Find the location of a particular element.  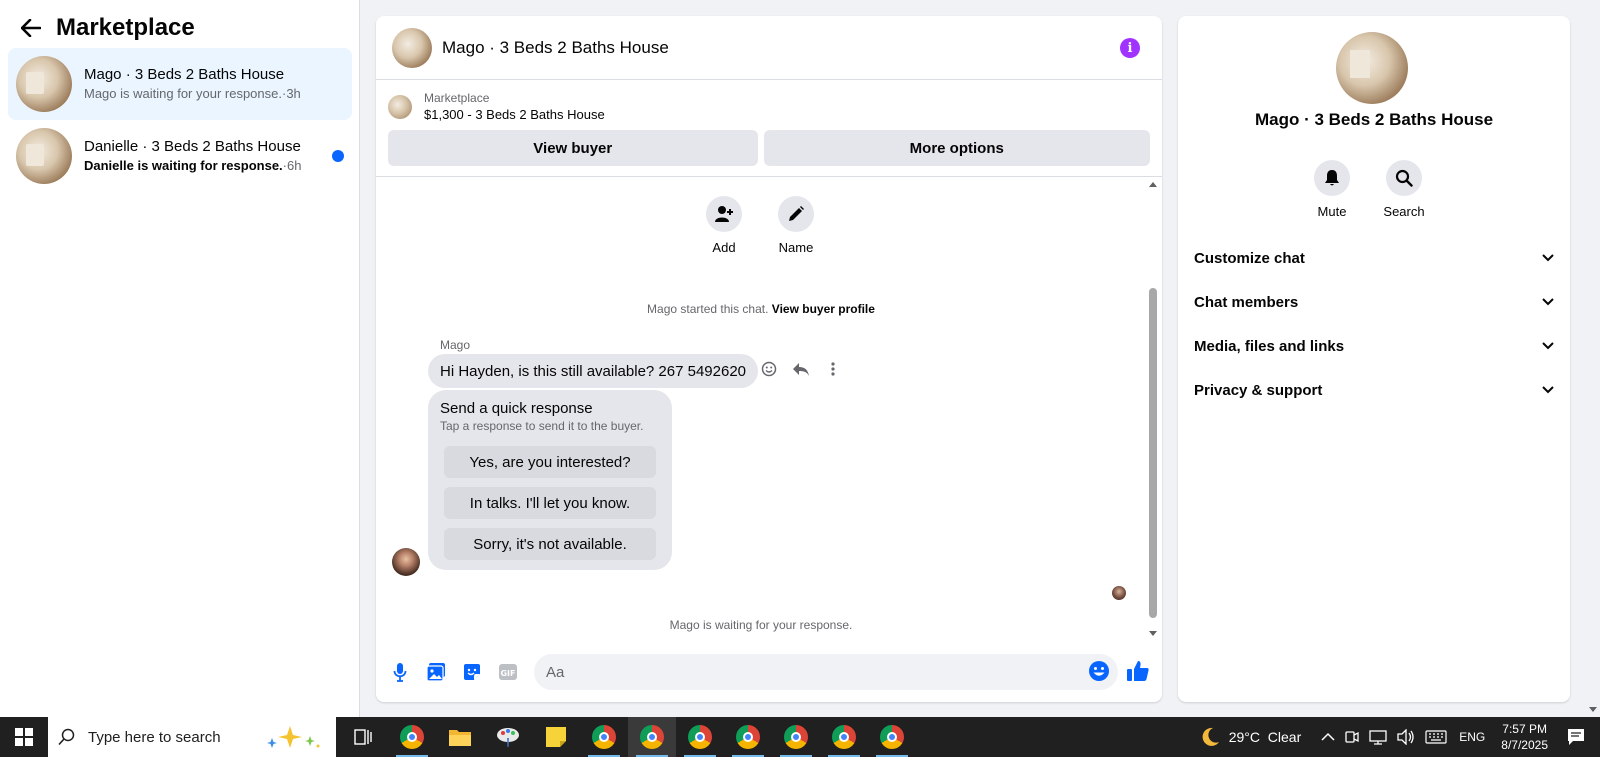

more-vertical-icon is located at coordinates (833, 369).